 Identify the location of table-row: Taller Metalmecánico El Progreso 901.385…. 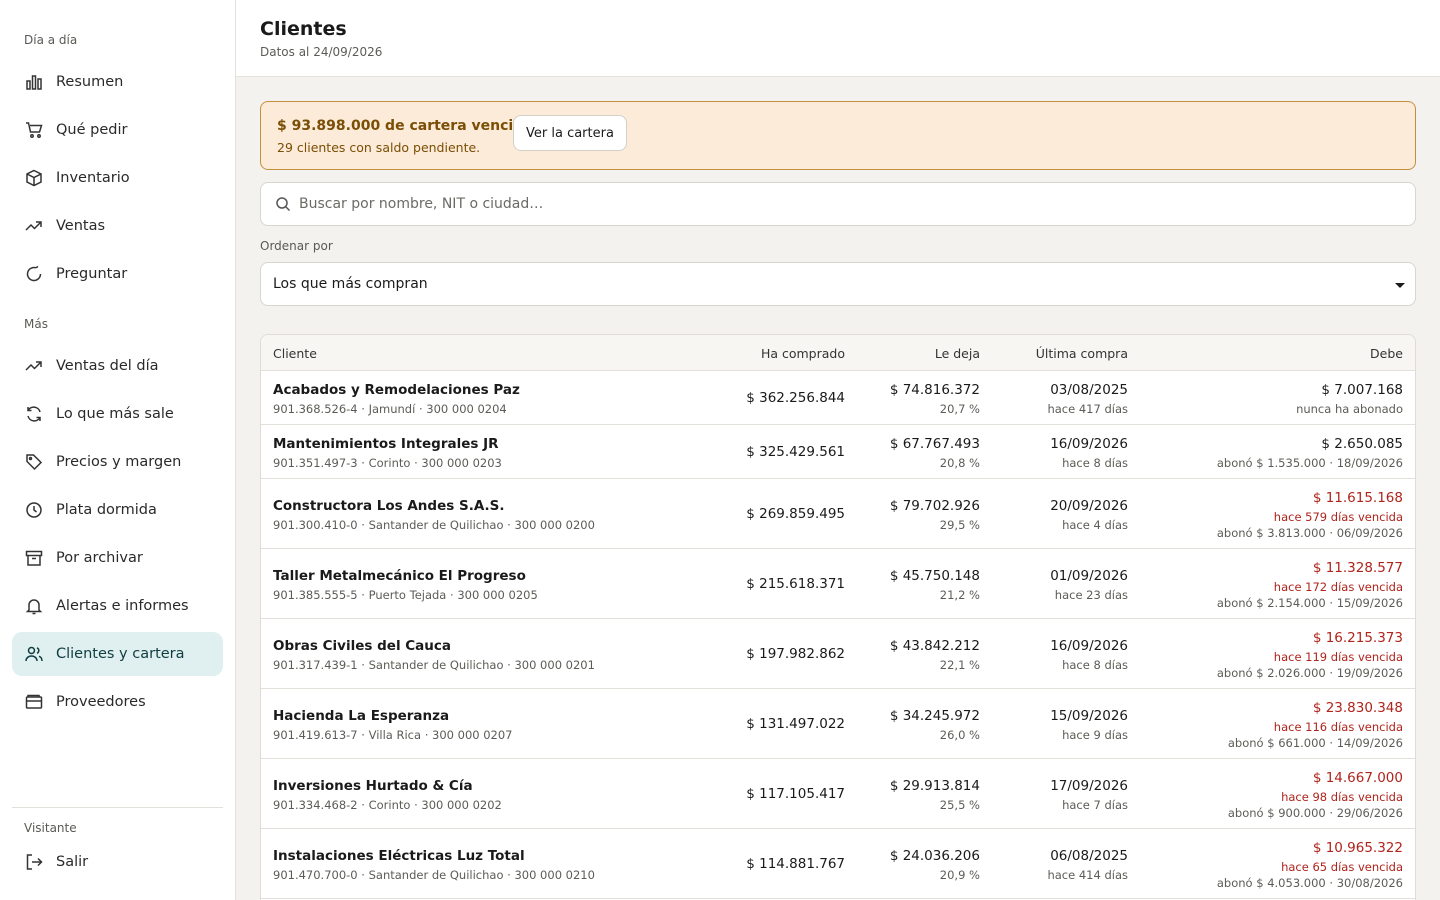
(838, 584).